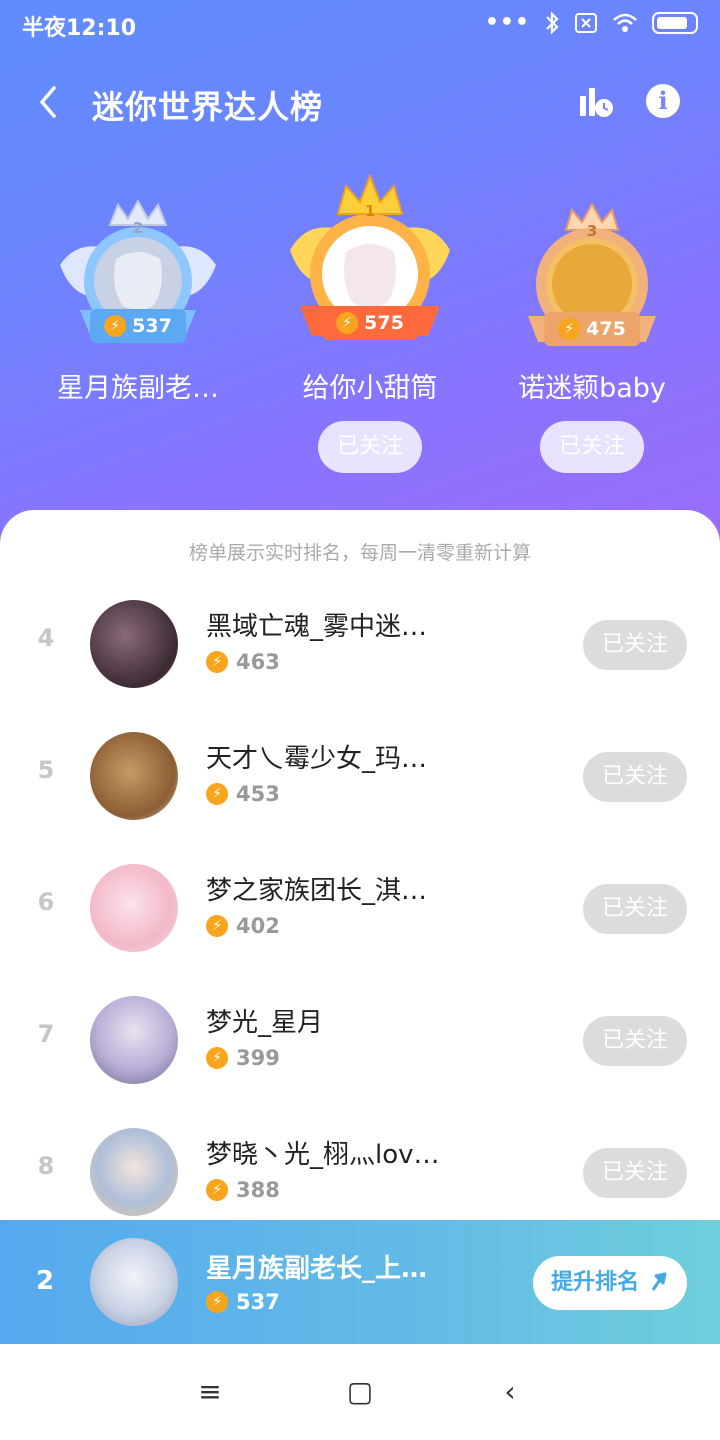 This screenshot has height=1440, width=720. What do you see at coordinates (552, 22) in the screenshot?
I see `bluetooth-icon` at bounding box center [552, 22].